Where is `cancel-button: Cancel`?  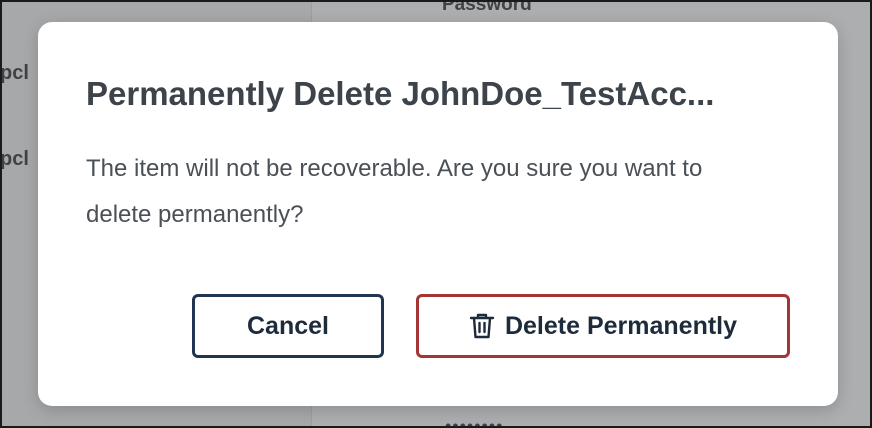
cancel-button: Cancel is located at coordinates (288, 326).